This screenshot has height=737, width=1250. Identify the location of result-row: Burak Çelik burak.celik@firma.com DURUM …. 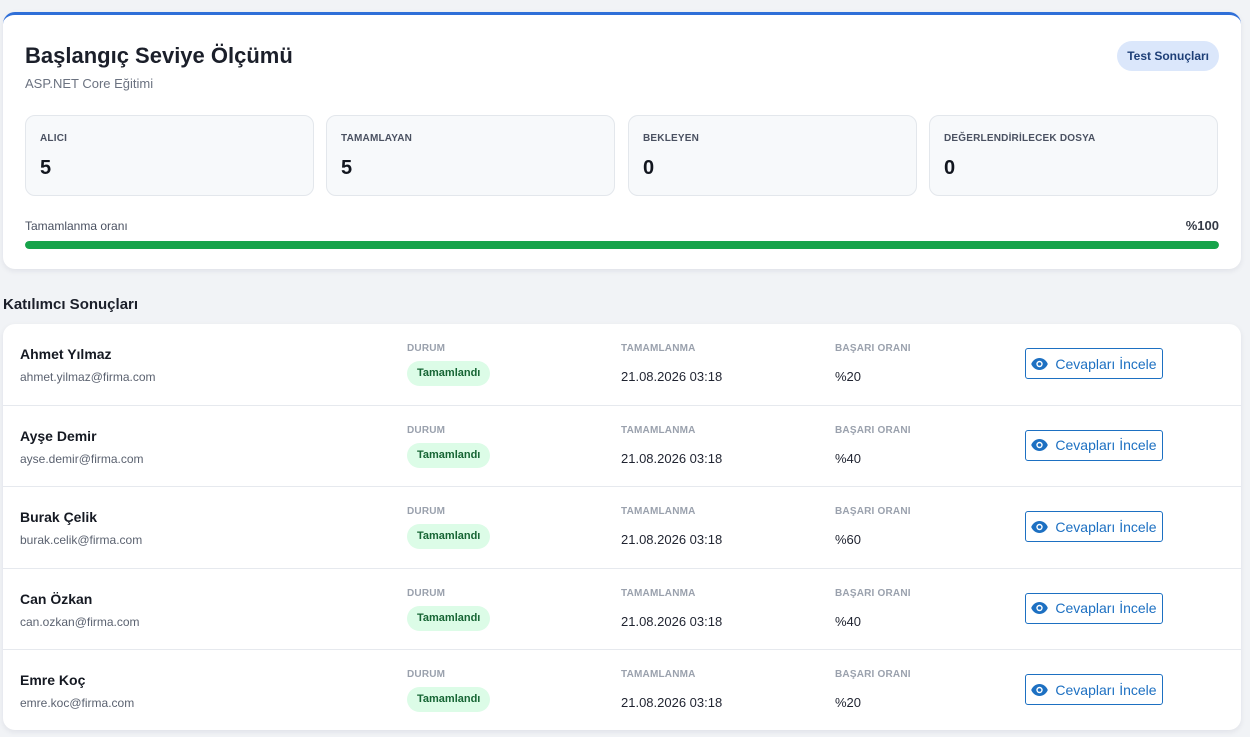
(622, 528).